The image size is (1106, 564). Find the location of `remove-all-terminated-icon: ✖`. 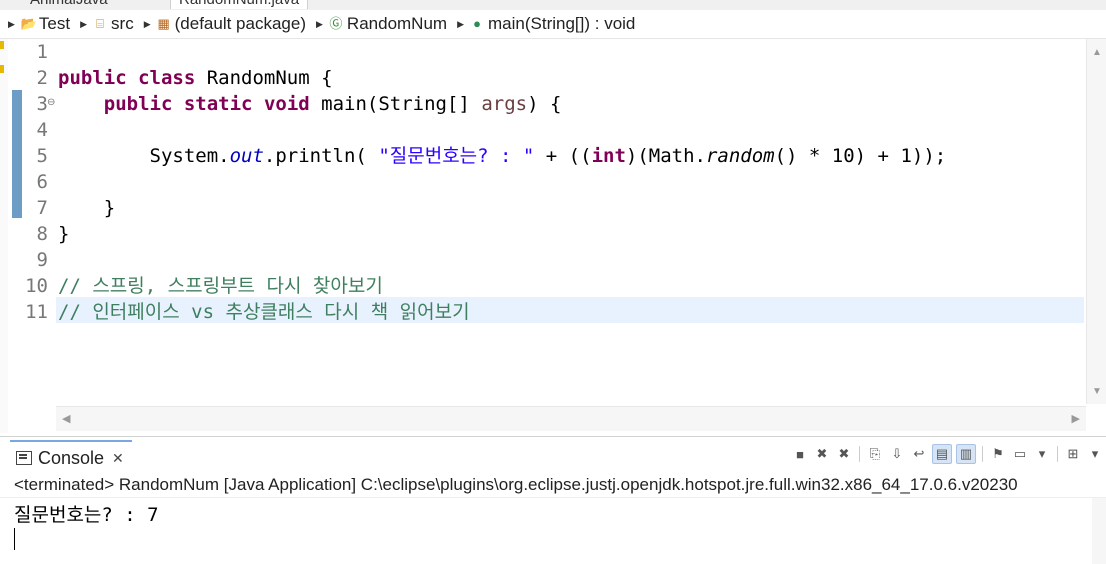

remove-all-terminated-icon: ✖ is located at coordinates (844, 454).